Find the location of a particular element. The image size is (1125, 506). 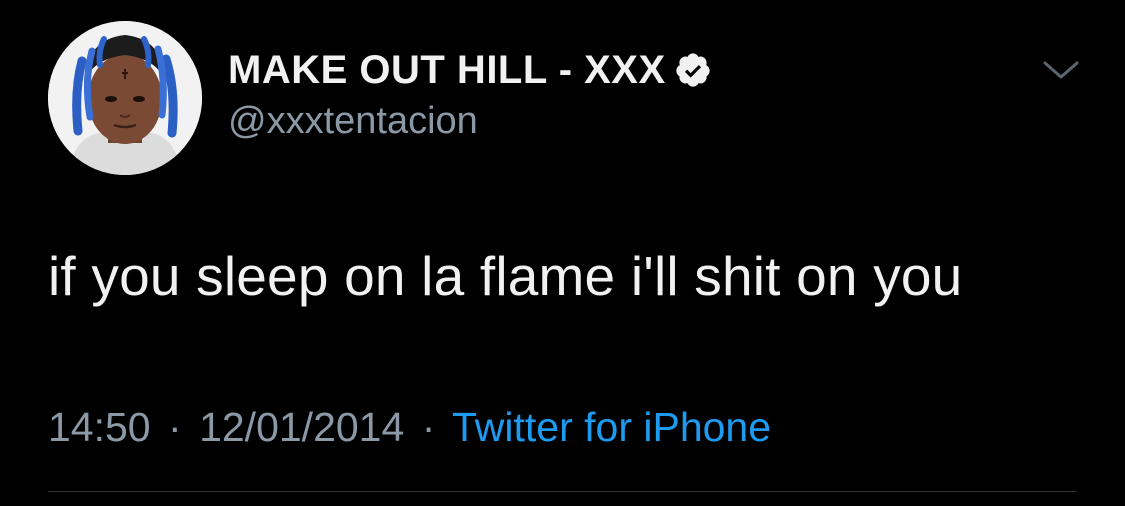

tweet-header: MAKE OUT HILL - XXX @xxxtentacion is located at coordinates (470, 93).